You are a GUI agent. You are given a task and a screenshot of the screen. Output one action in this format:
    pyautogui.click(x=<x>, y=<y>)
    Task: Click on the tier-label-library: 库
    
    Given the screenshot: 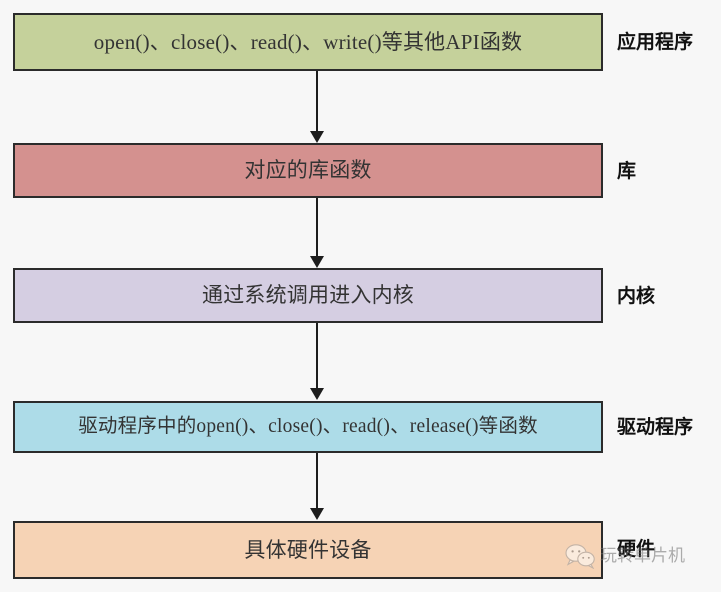 What is the action you would take?
    pyautogui.click(x=627, y=171)
    